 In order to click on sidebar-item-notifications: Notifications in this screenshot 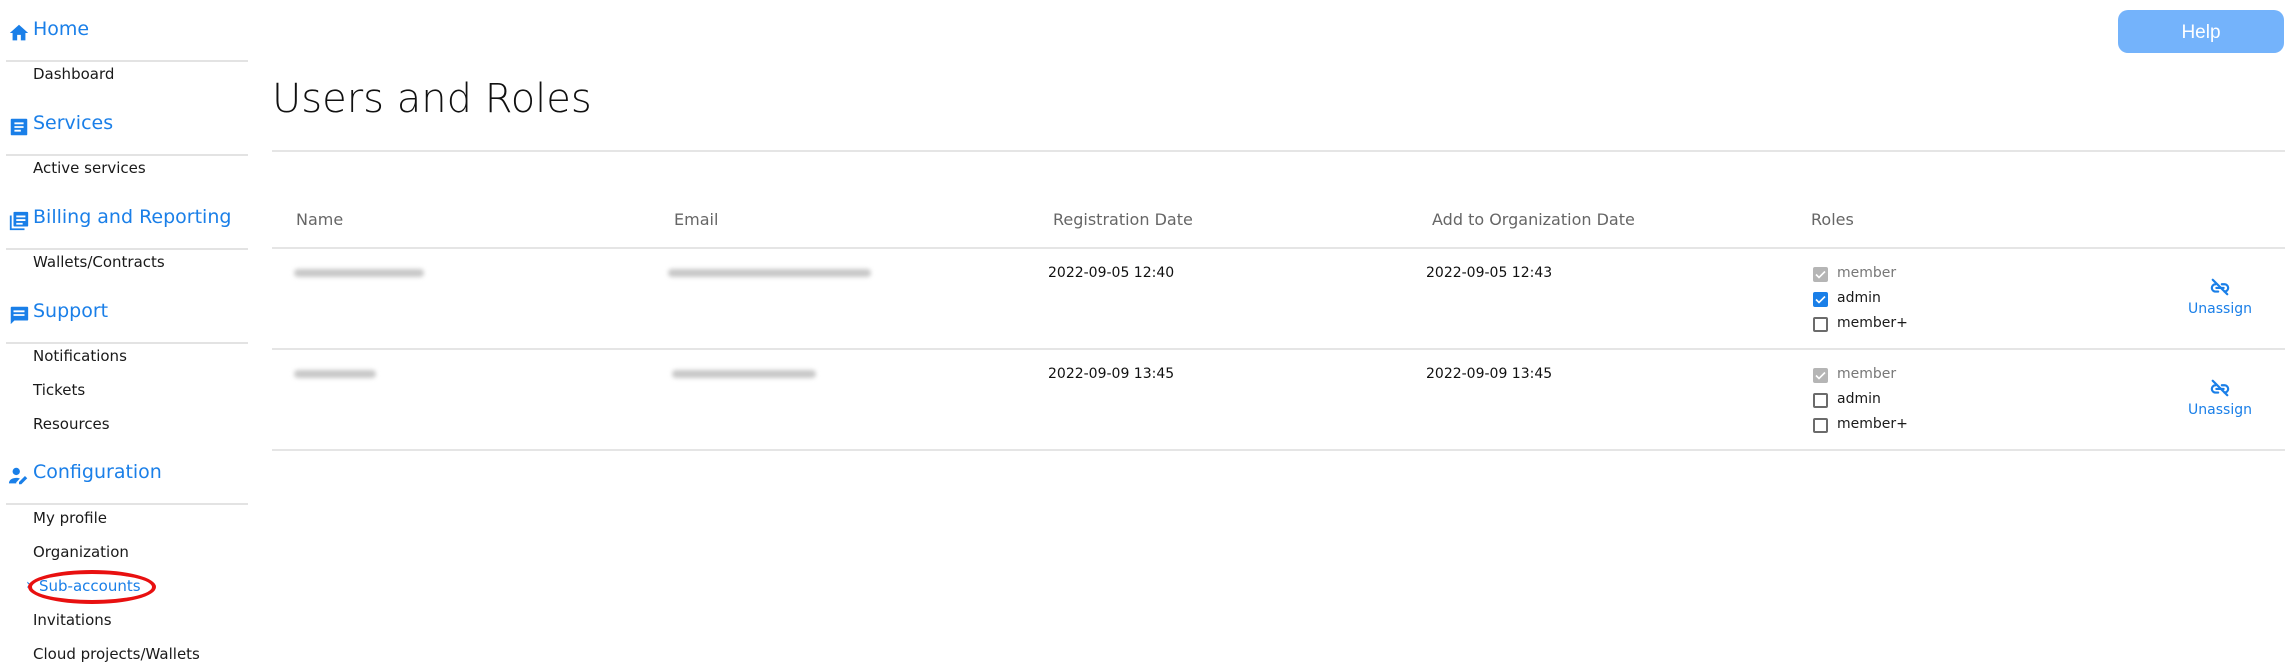, I will do `click(80, 356)`.